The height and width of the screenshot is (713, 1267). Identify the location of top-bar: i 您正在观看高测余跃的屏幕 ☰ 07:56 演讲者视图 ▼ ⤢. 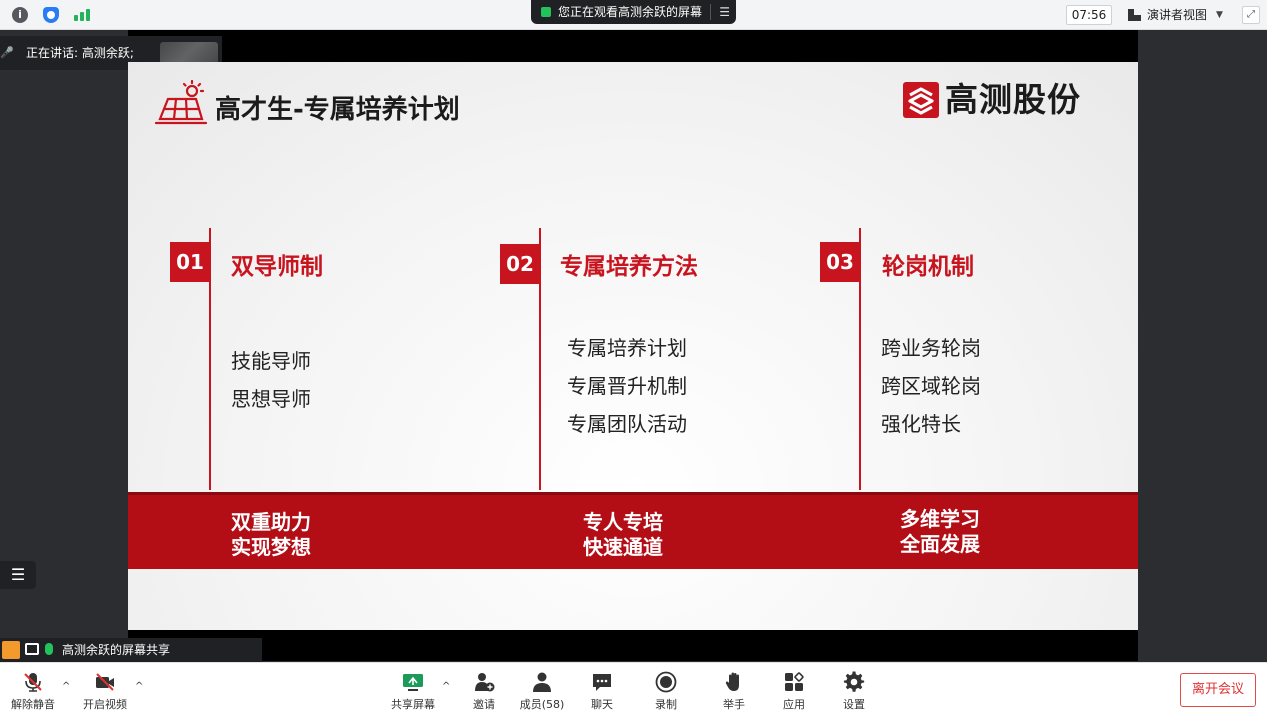
(633, 15).